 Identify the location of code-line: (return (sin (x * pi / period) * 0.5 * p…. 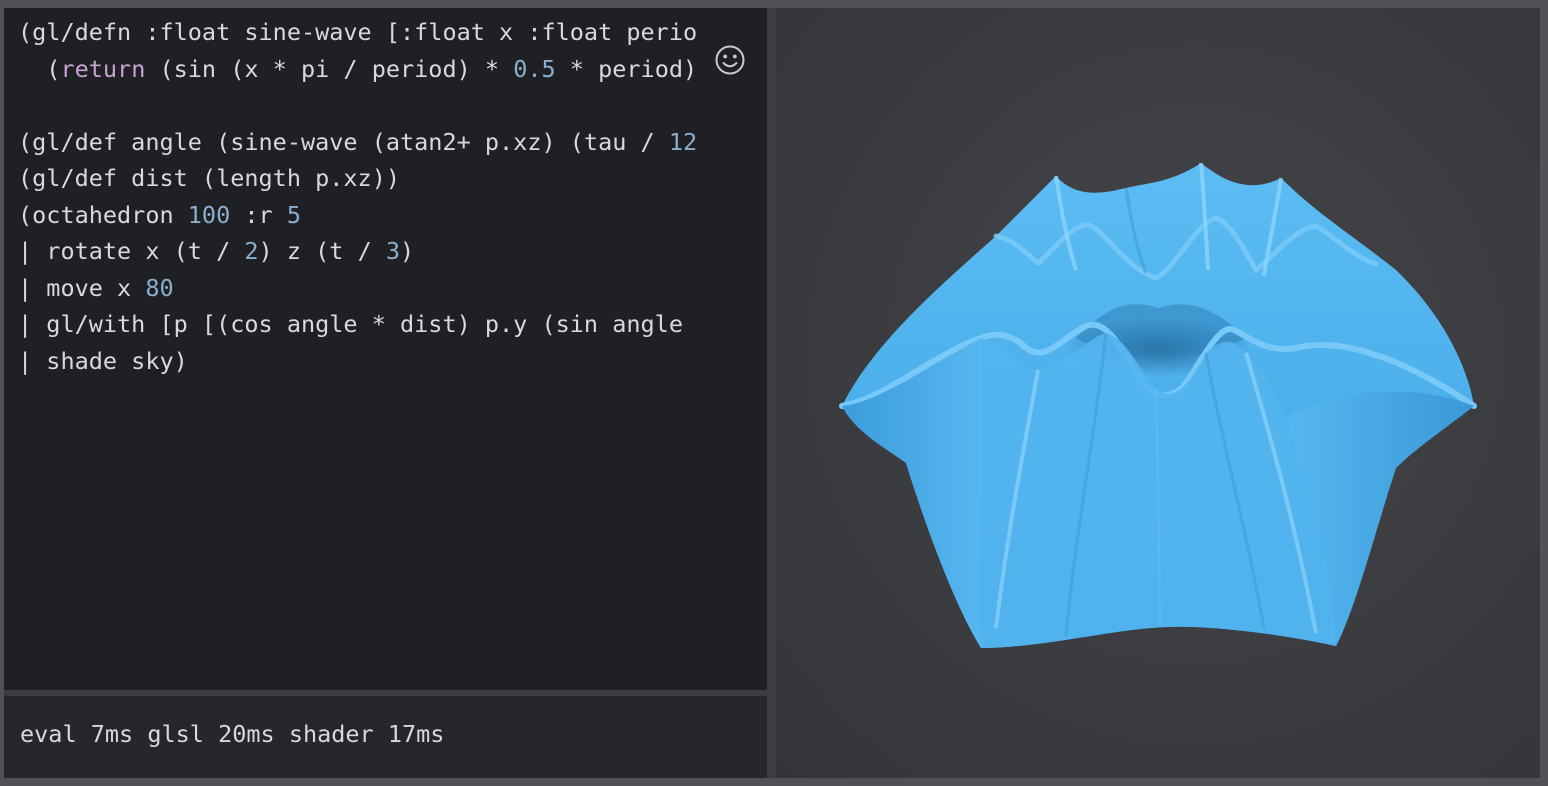
(357, 69).